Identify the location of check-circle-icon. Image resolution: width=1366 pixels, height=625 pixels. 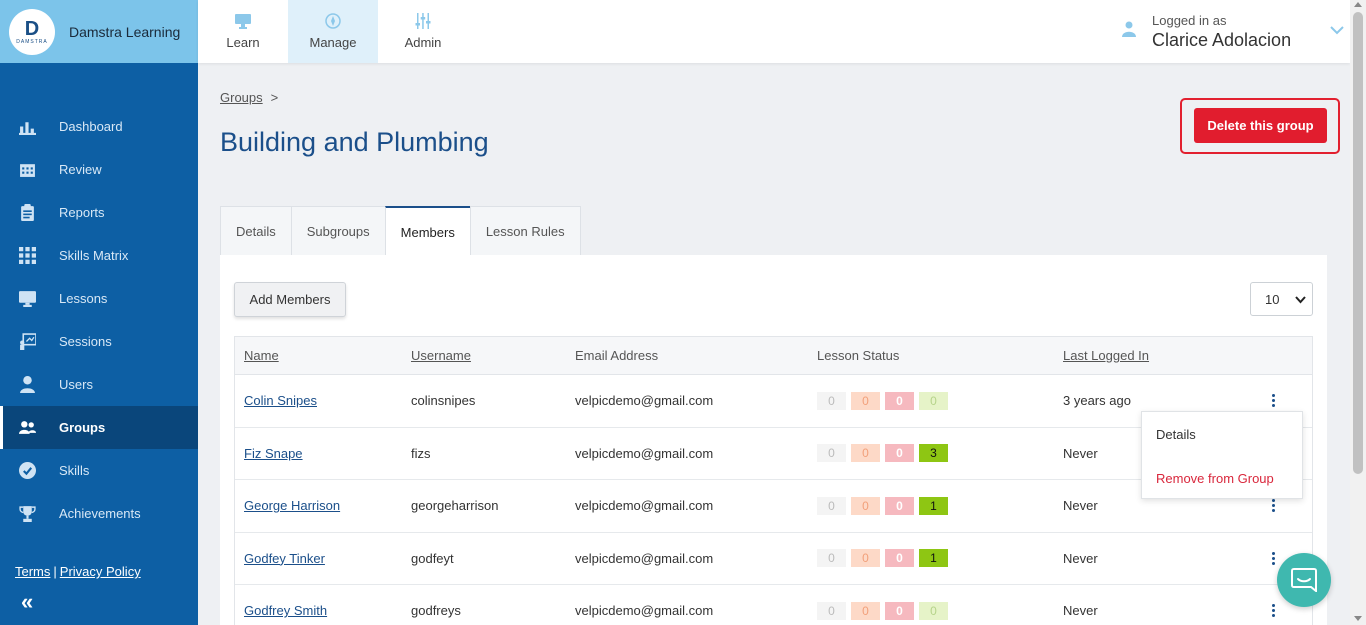
(27, 471).